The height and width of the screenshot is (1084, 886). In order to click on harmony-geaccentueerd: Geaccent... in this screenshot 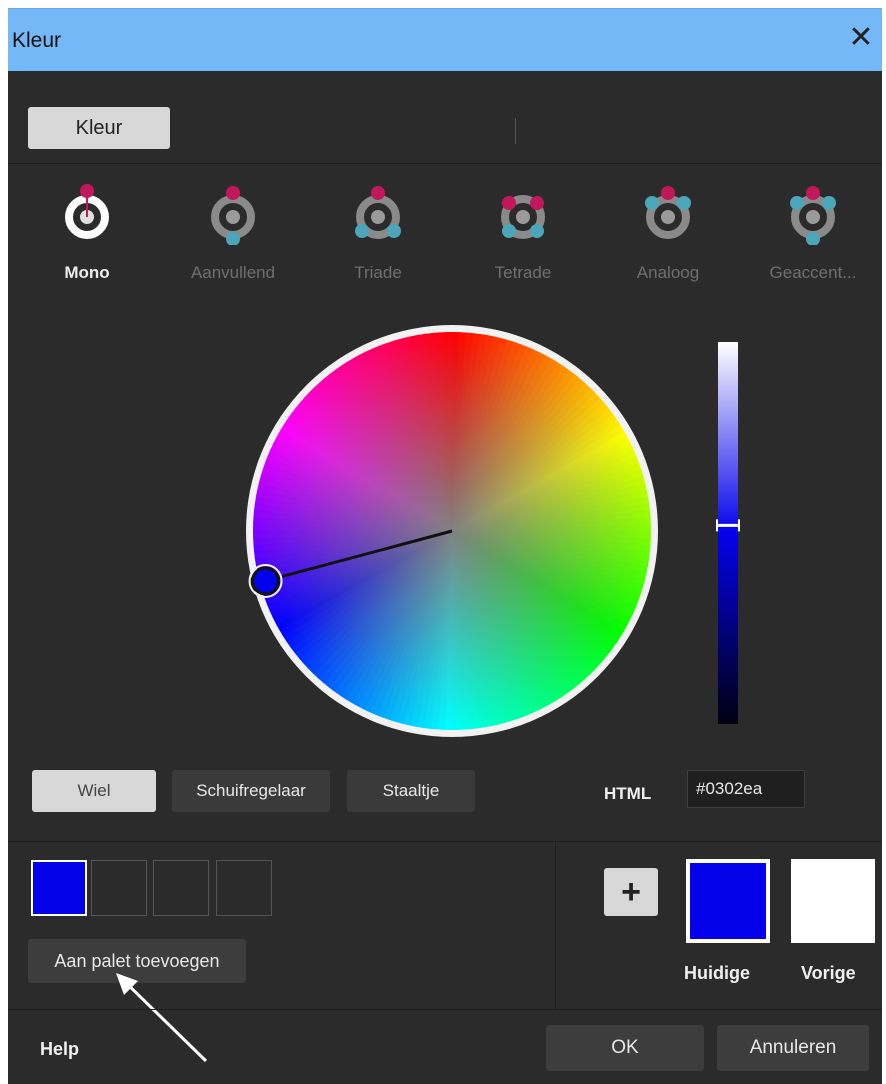, I will do `click(813, 241)`.